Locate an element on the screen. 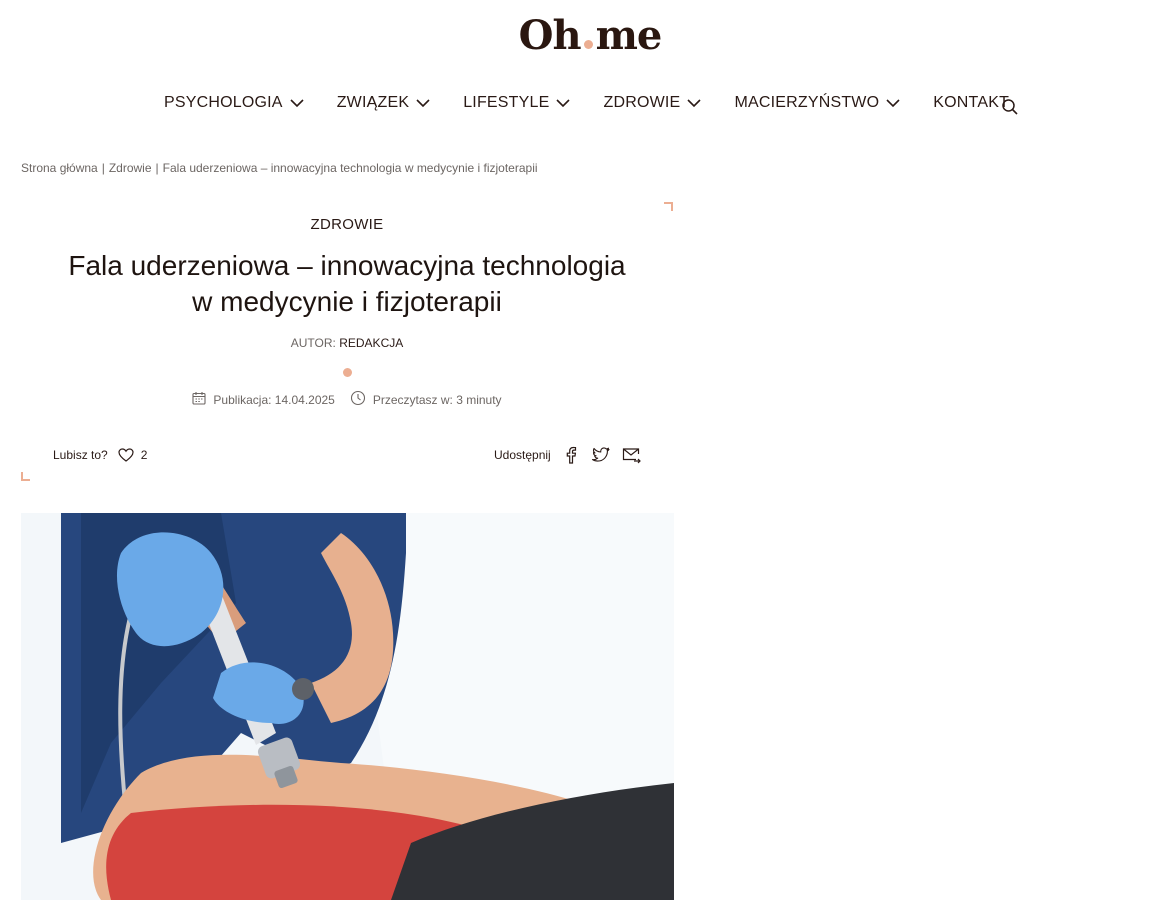 This screenshot has width=1158, height=900. nav-item-lifestyle: LIFESTYLE is located at coordinates (517, 103).